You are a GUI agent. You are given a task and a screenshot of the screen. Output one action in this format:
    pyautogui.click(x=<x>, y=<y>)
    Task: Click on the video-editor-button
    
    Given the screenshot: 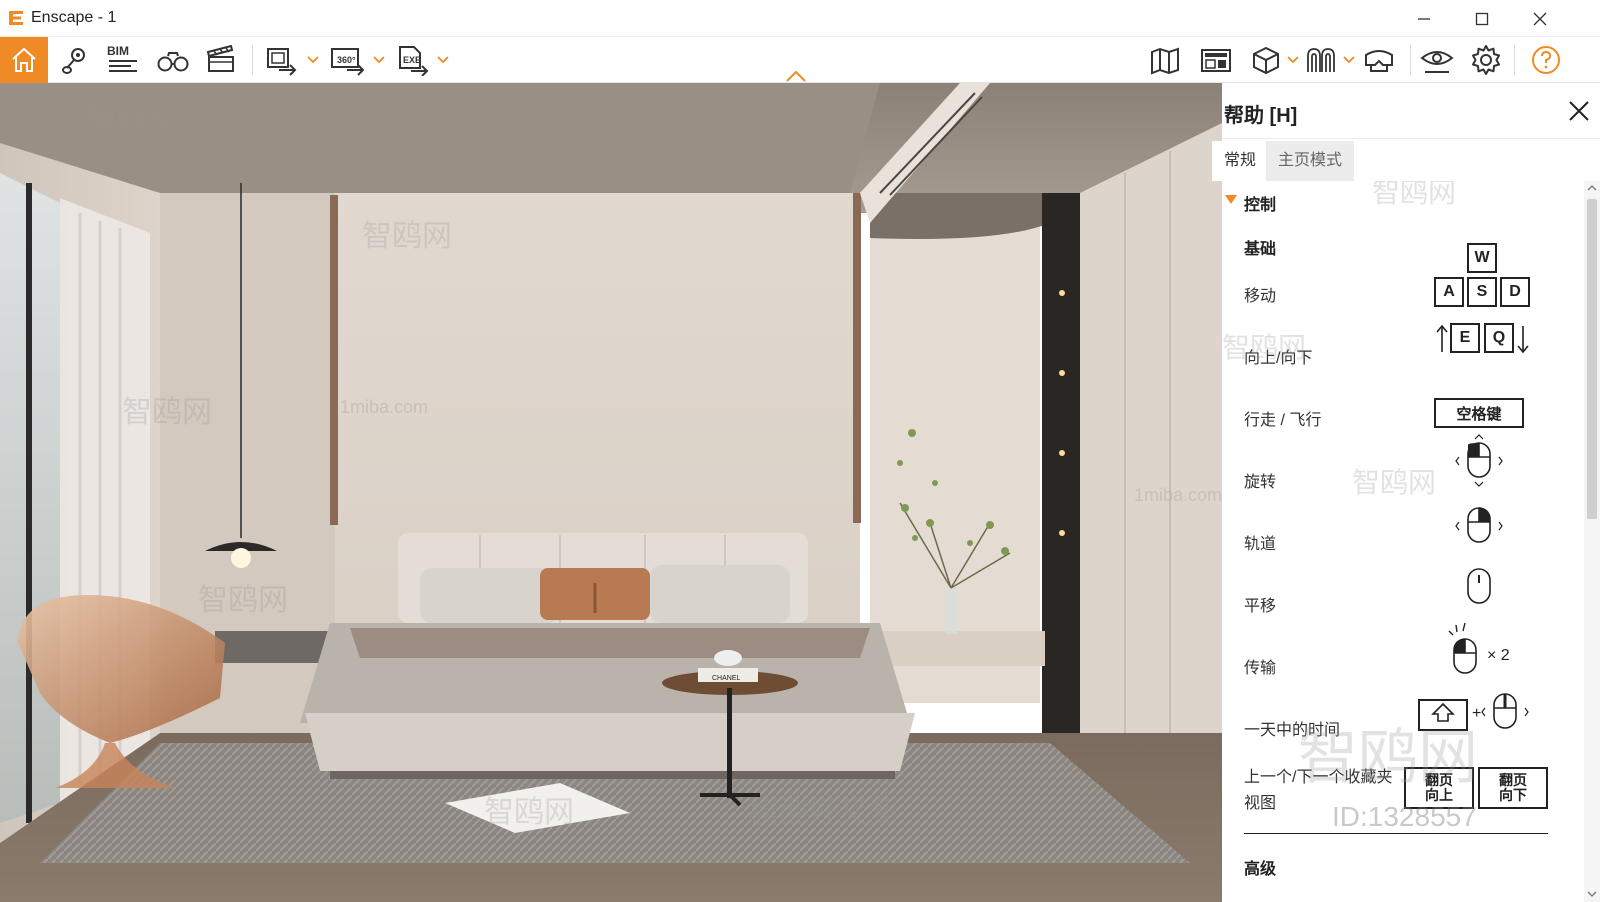 What is the action you would take?
    pyautogui.click(x=221, y=60)
    